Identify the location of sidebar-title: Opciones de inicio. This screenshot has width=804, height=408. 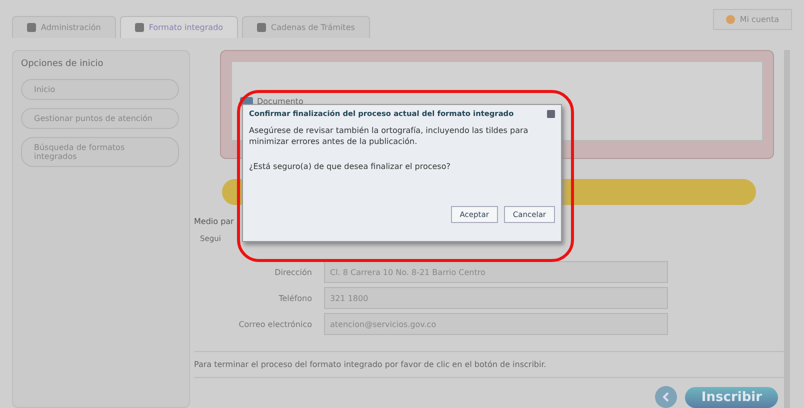
(62, 64).